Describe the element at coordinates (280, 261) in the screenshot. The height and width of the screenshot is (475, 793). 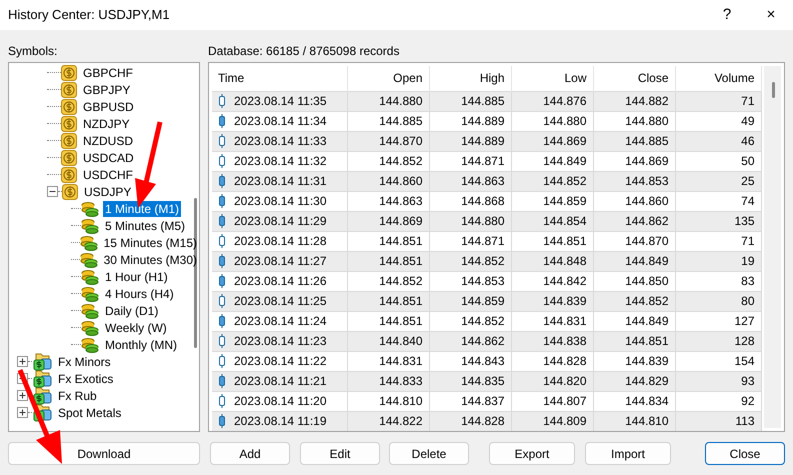
I see `time-text: 2023.08.14 11:27` at that location.